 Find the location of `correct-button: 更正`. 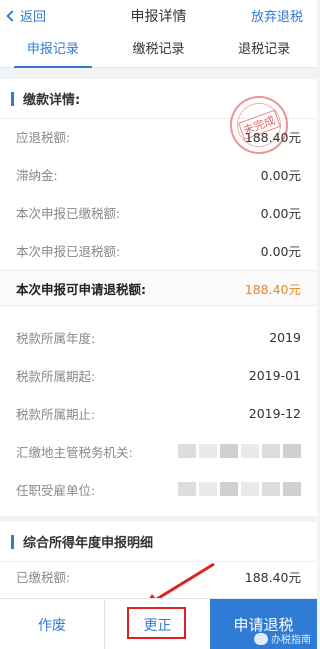

correct-button: 更正 is located at coordinates (157, 624).